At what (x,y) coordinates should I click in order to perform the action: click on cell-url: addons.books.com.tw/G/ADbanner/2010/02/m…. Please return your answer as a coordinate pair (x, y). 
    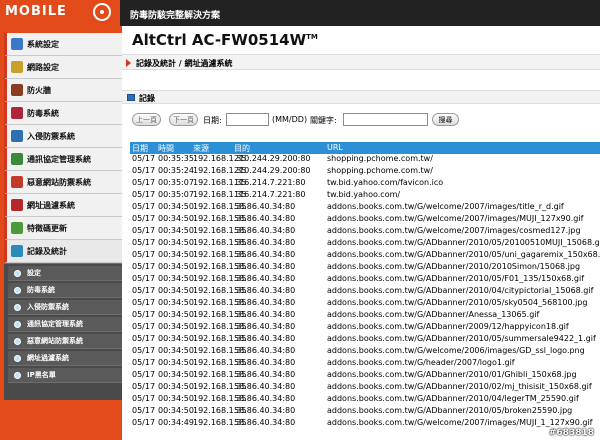
    Looking at the image, I should click on (459, 386).